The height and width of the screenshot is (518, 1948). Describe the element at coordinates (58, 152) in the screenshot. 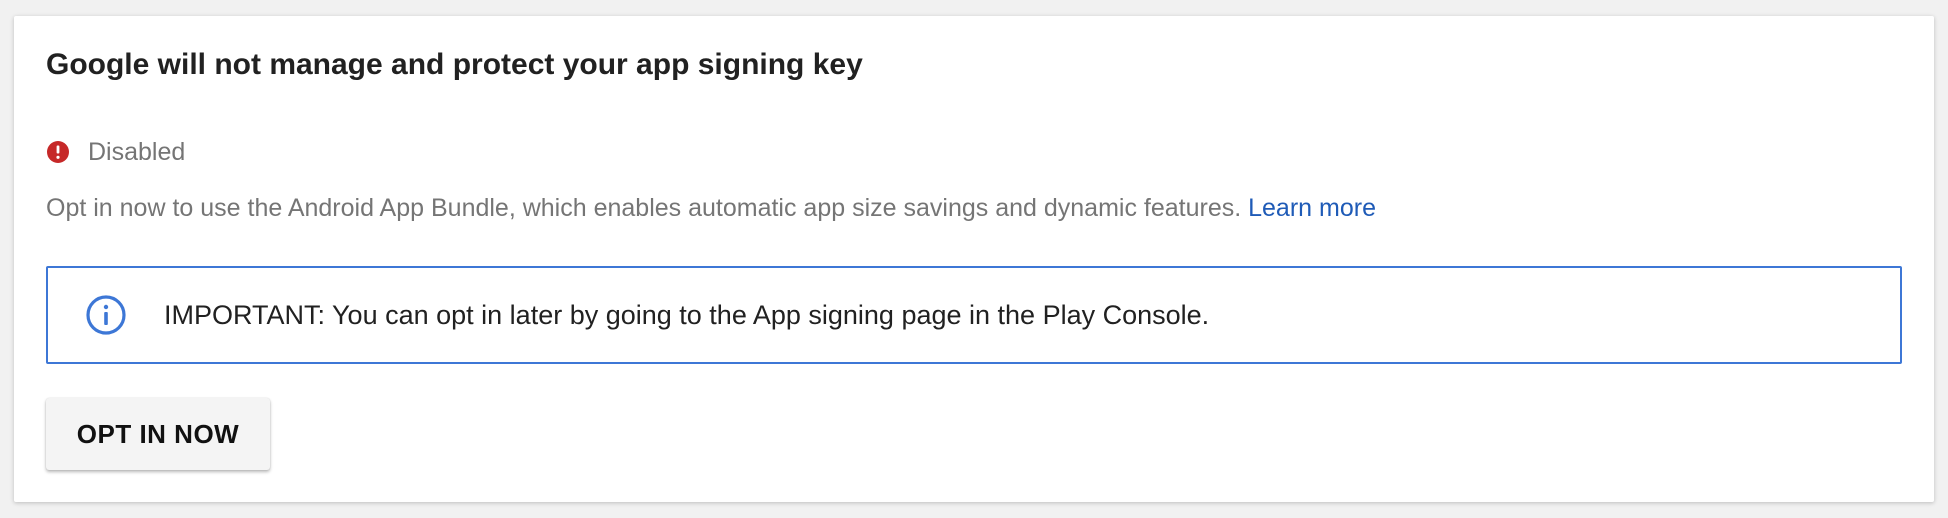

I see `error-icon` at that location.